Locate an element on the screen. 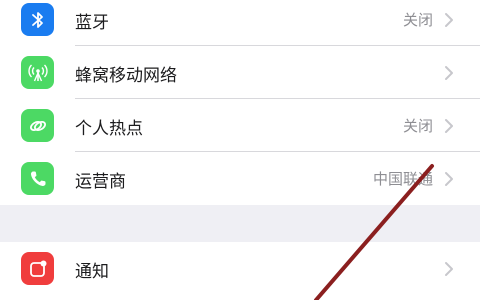 The height and width of the screenshot is (300, 480). bluetooth-status: 关闭 is located at coordinates (417, 20).